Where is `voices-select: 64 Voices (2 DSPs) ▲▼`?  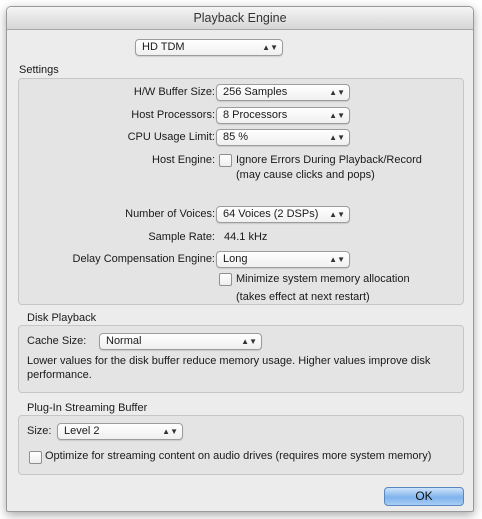 voices-select: 64 Voices (2 DSPs) ▲▼ is located at coordinates (283, 214).